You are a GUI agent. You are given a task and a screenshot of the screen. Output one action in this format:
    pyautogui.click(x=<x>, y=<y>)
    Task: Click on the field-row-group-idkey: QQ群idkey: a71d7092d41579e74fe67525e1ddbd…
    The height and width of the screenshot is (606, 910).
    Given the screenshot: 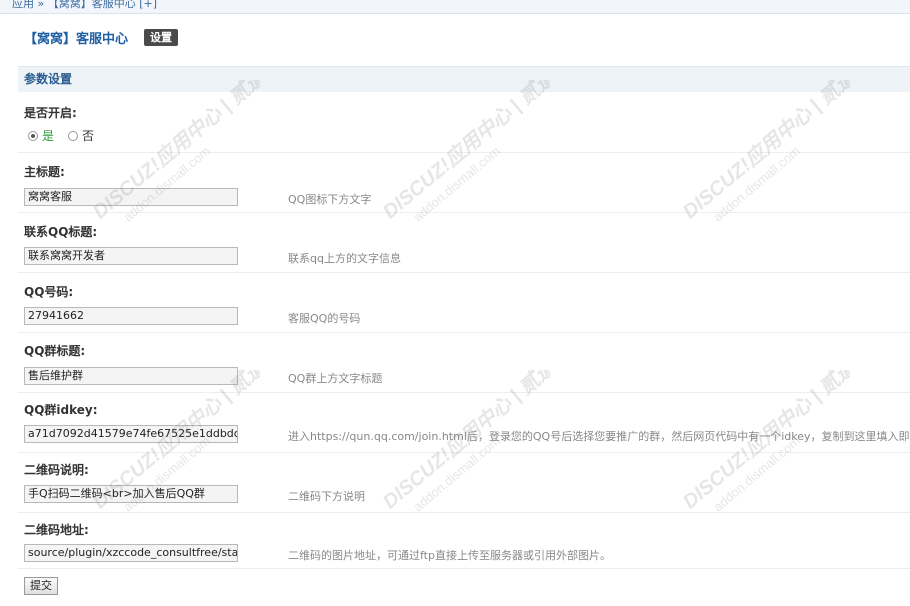 What is the action you would take?
    pyautogui.click(x=464, y=423)
    